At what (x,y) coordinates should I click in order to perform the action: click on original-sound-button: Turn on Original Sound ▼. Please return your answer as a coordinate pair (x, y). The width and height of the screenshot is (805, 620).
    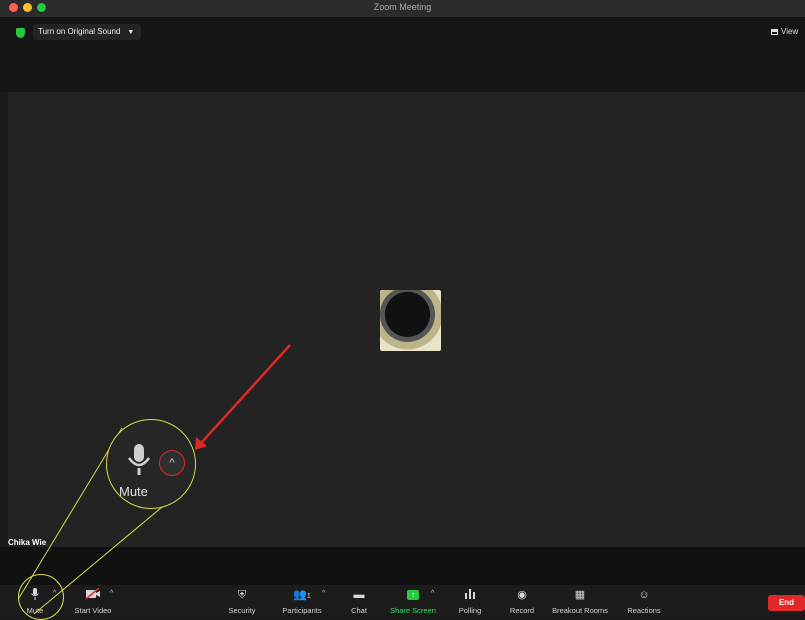
    Looking at the image, I should click on (87, 32).